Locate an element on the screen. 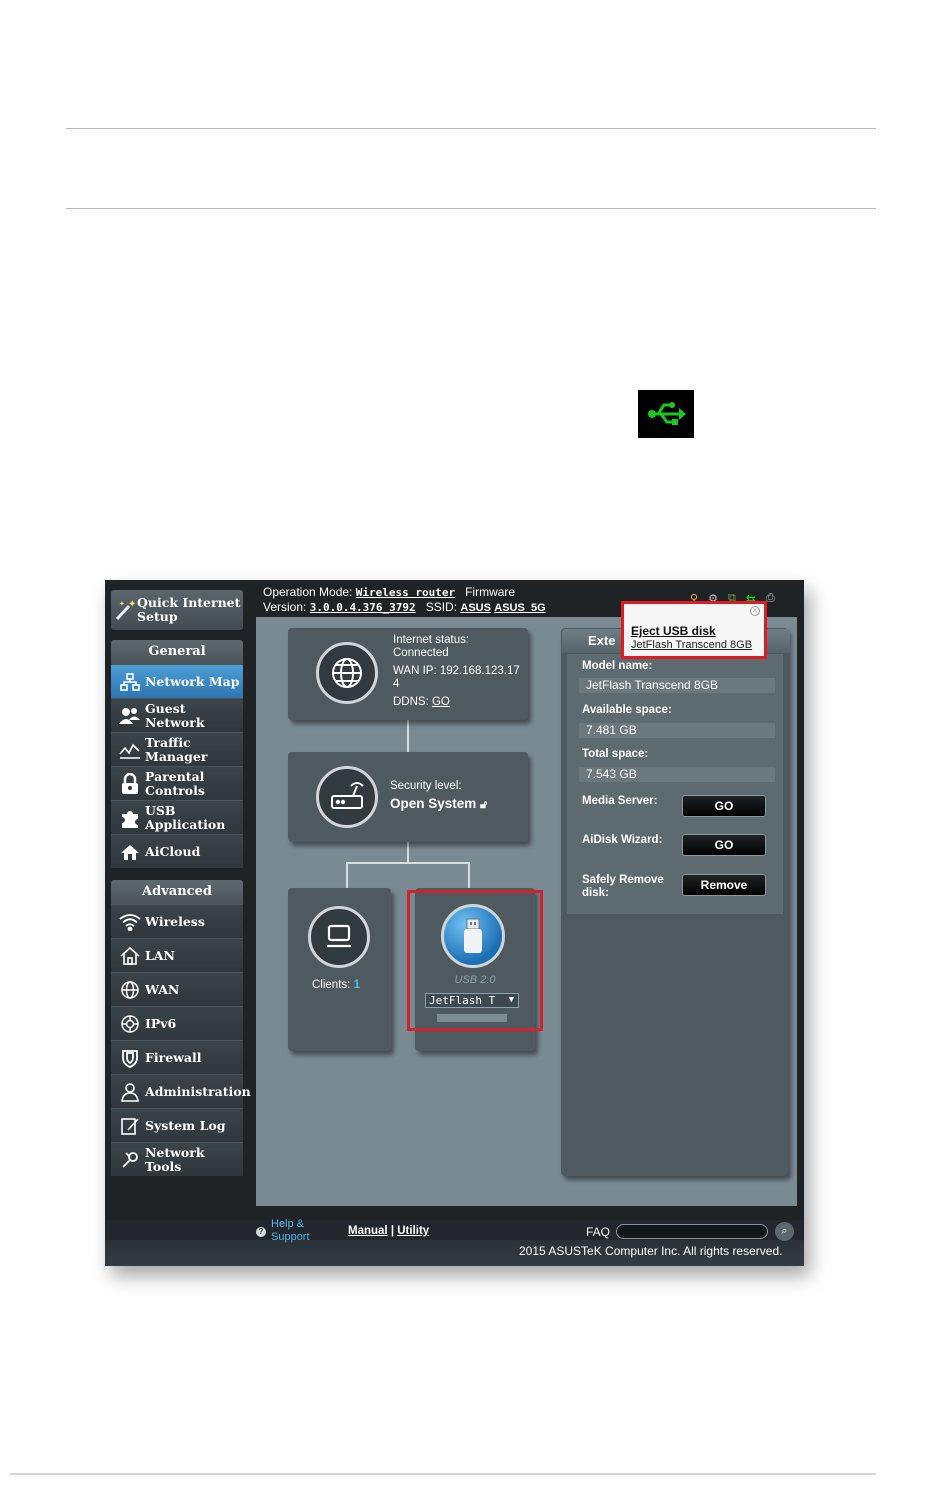 This screenshot has height=1497, width=950. eject-usb-popup: × Eject USB disk JetFlash Transcend 8GB is located at coordinates (694, 630).